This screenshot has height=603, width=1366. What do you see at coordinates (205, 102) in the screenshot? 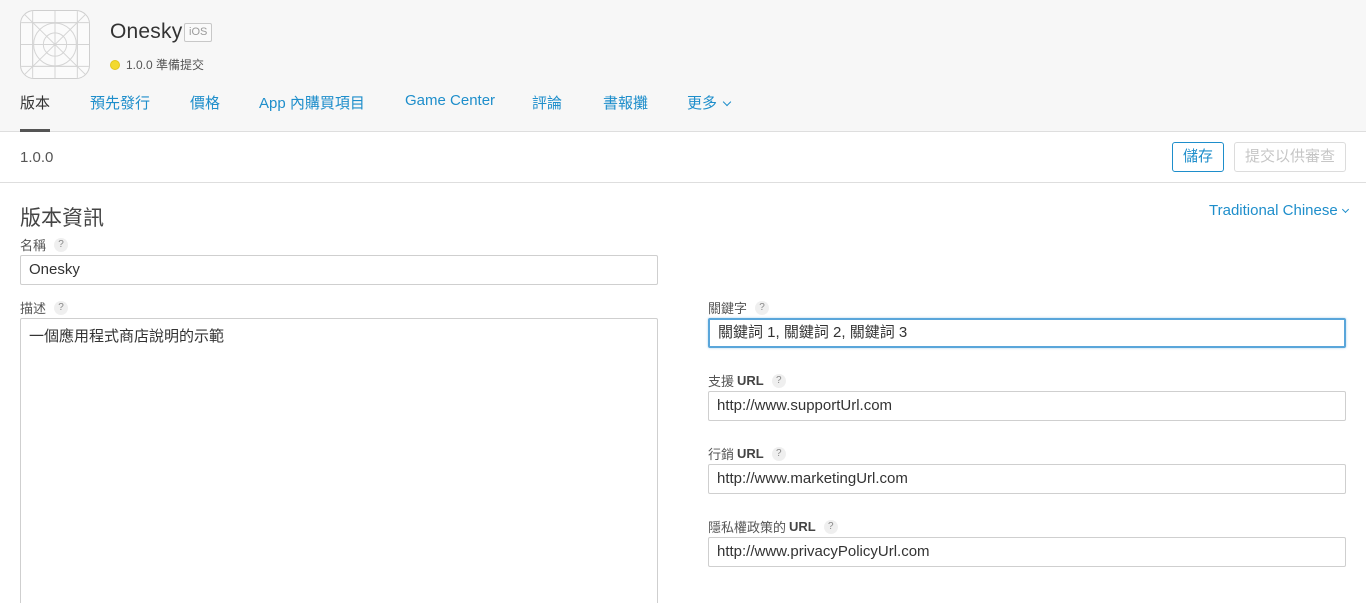
I see `tab-pricing: 價格` at bounding box center [205, 102].